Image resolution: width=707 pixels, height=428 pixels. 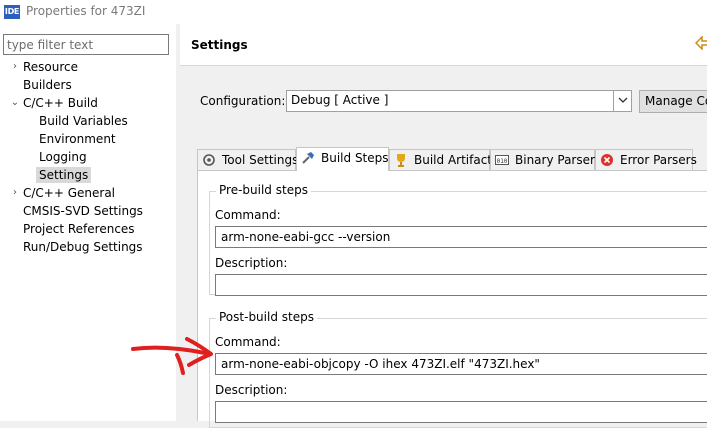 I want to click on tab-tool-settings: Tool Settings, so click(x=248, y=159).